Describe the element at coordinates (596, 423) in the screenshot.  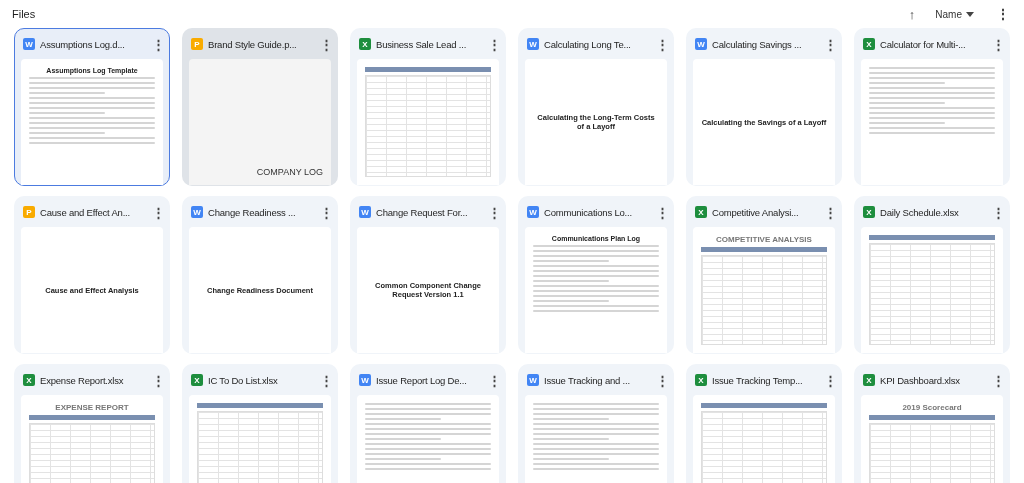
I see `file-card: W Issue Tracking and ... ⋮` at that location.